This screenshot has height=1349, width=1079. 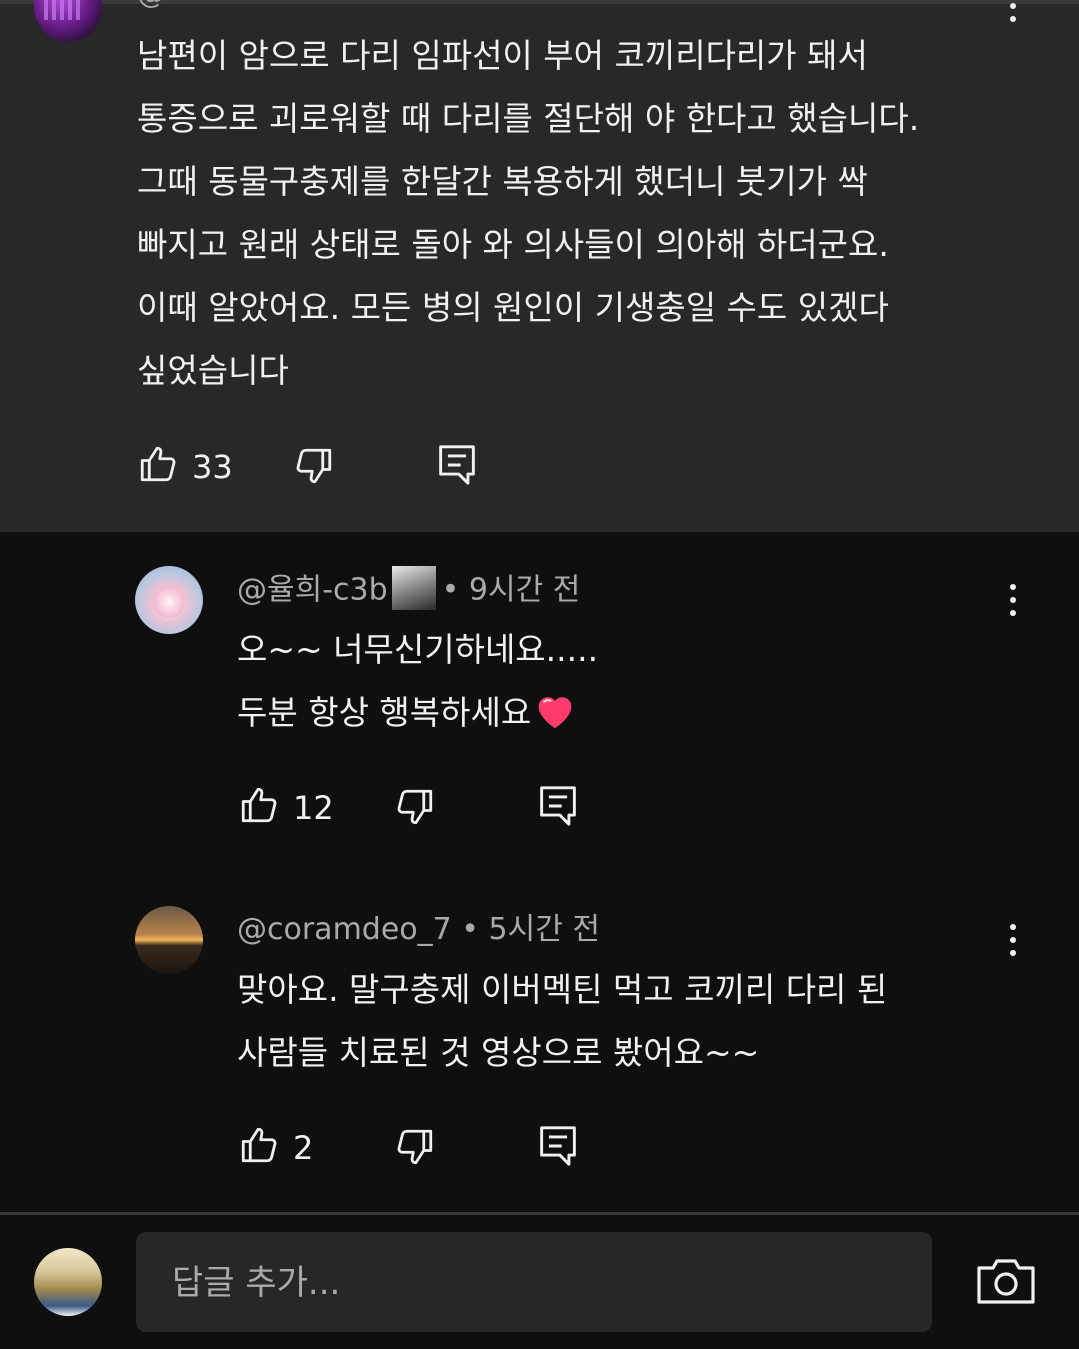 What do you see at coordinates (413, 588) in the screenshot?
I see `author-badge-image` at bounding box center [413, 588].